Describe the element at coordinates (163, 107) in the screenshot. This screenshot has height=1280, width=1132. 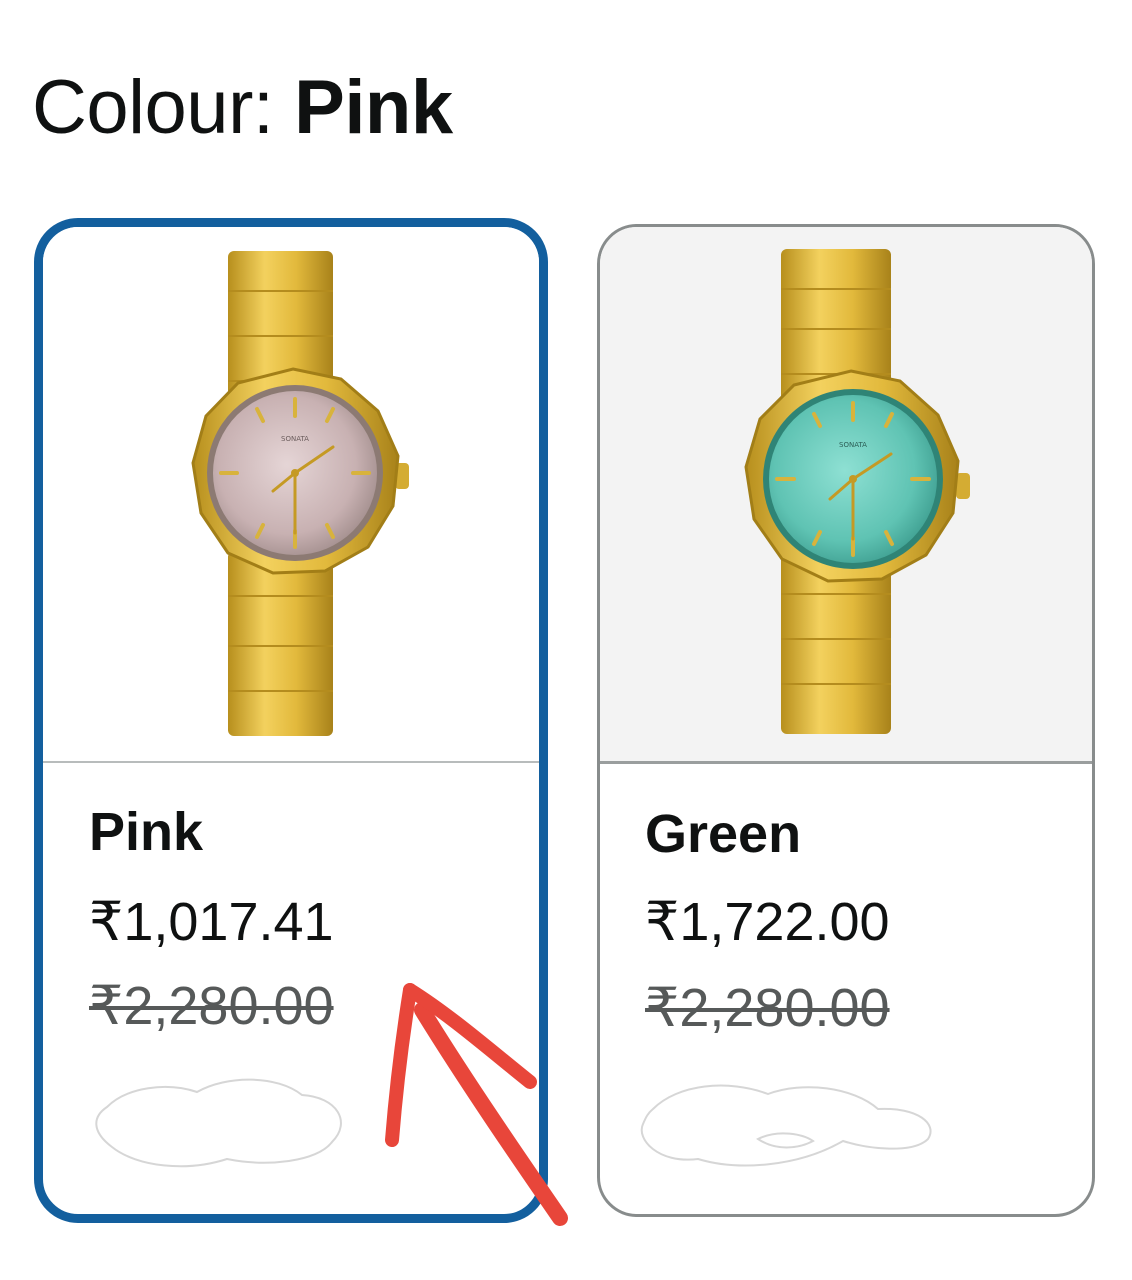
I see `colour-label: Colour:` at that location.